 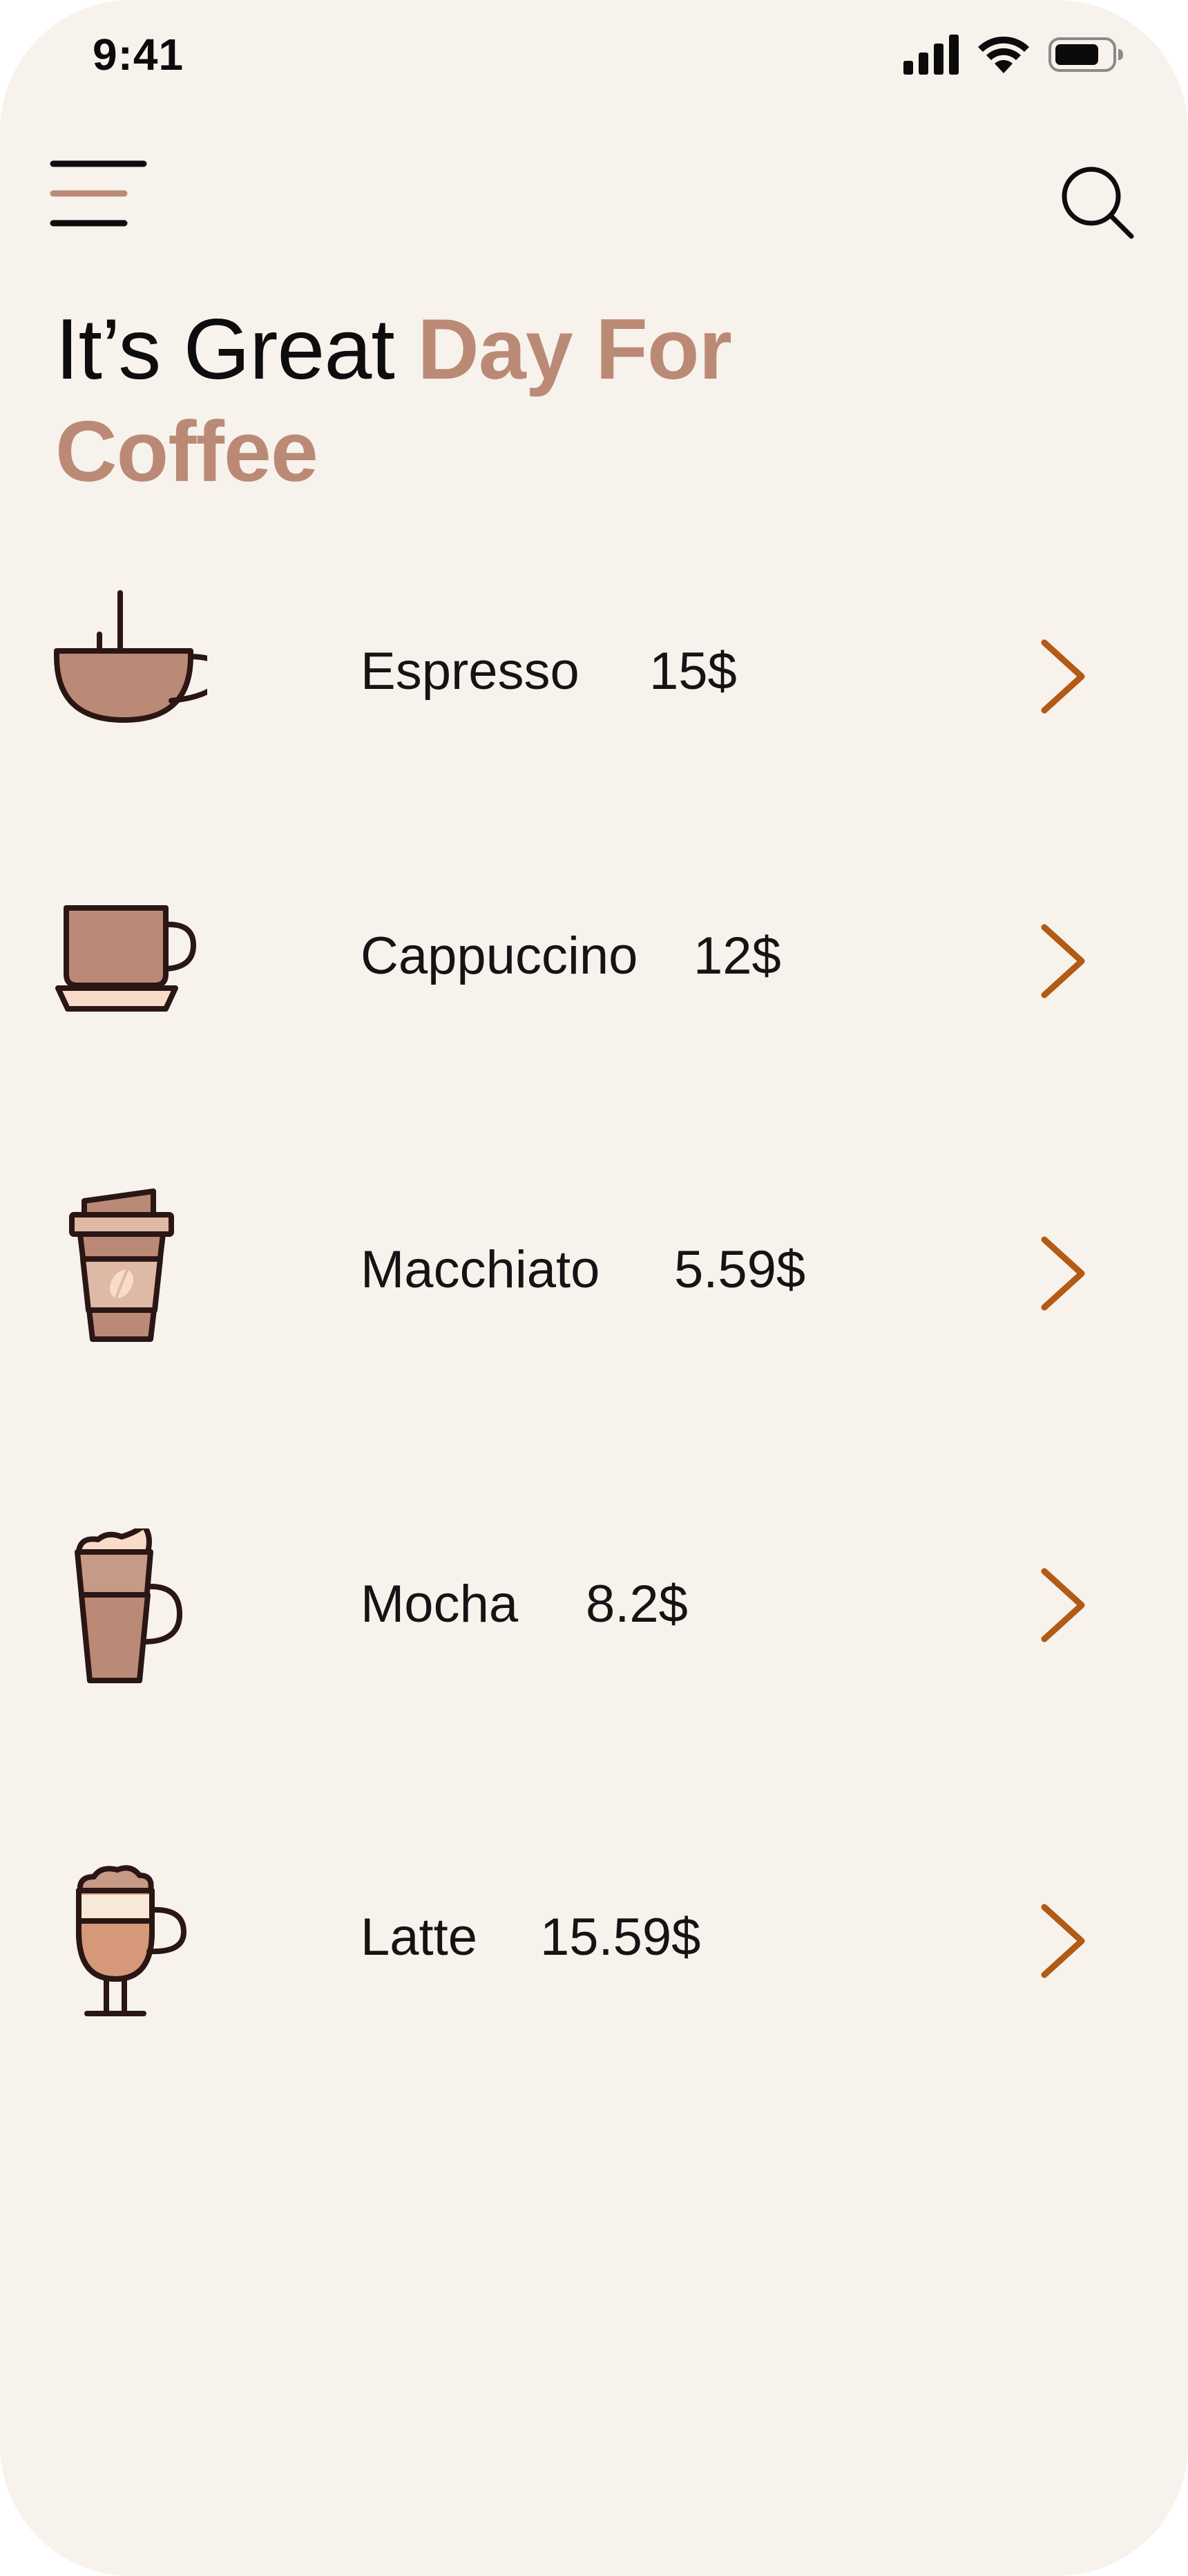 I want to click on title-accent-line1: Day For, so click(x=574, y=349).